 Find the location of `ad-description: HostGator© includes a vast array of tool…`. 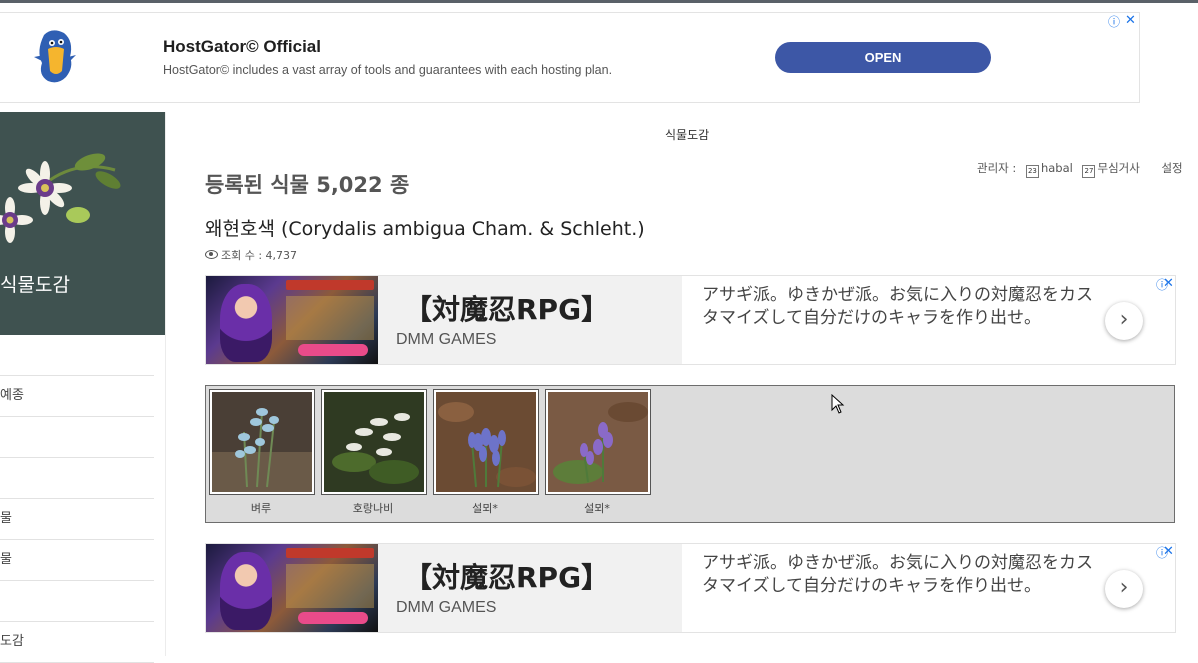

ad-description: HostGator© includes a vast array of tool… is located at coordinates (387, 70).